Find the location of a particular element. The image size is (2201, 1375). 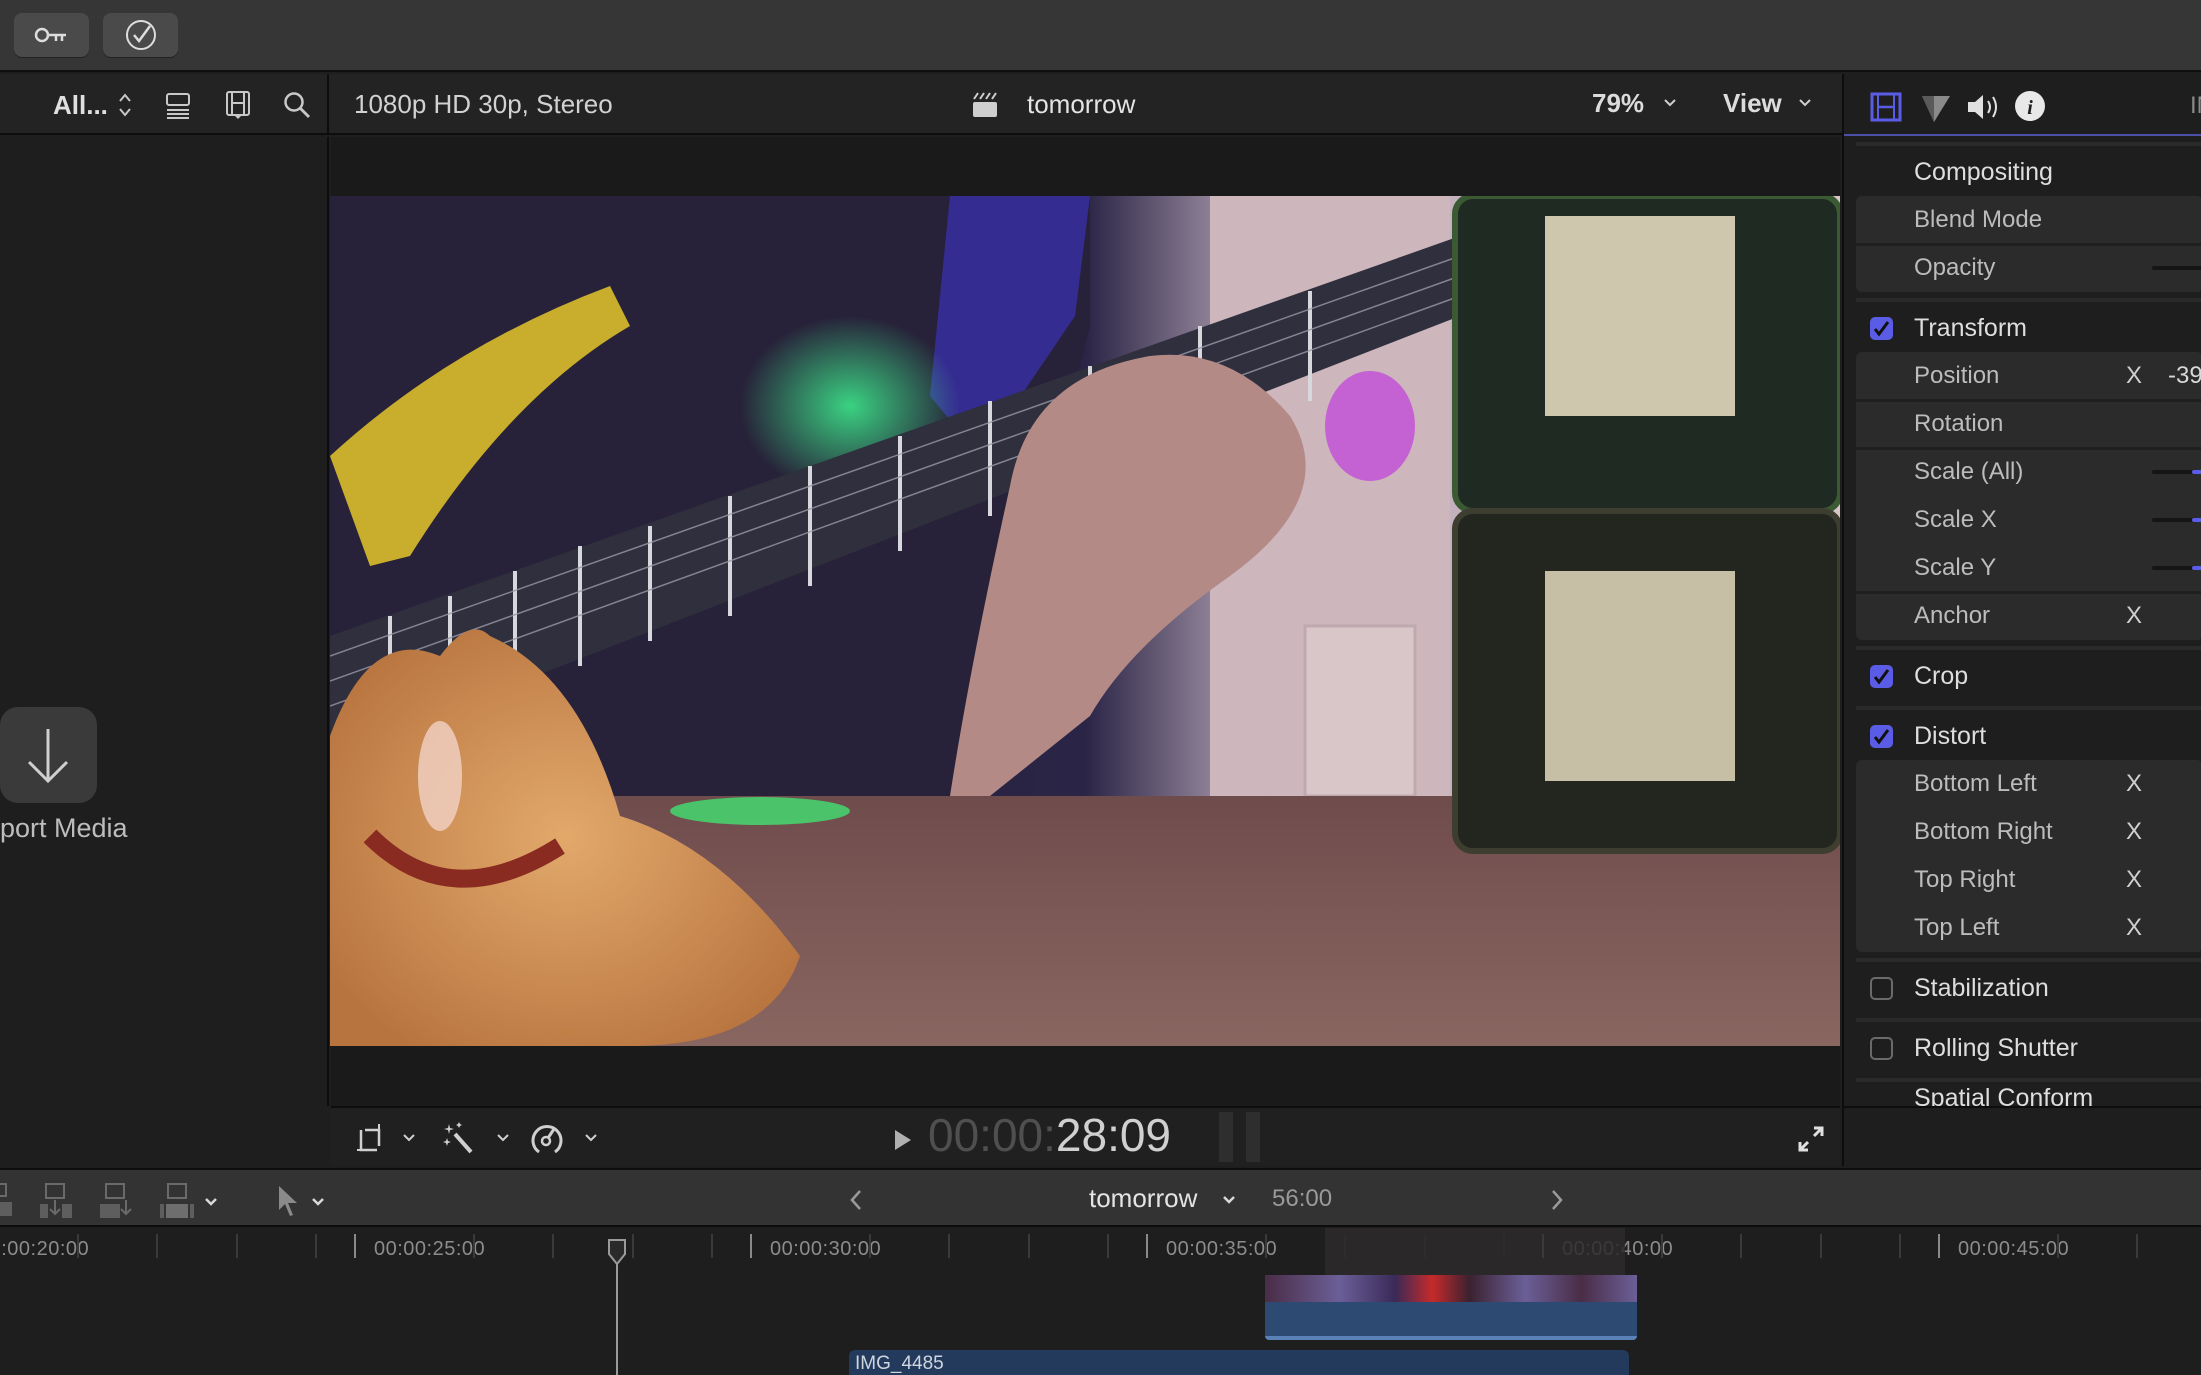

magic-wand-icon is located at coordinates (459, 1138).